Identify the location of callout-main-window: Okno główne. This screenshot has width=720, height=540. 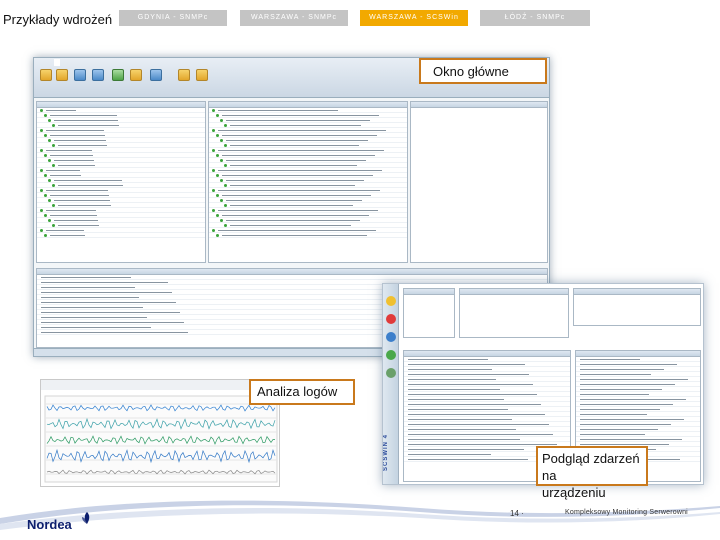
(483, 71).